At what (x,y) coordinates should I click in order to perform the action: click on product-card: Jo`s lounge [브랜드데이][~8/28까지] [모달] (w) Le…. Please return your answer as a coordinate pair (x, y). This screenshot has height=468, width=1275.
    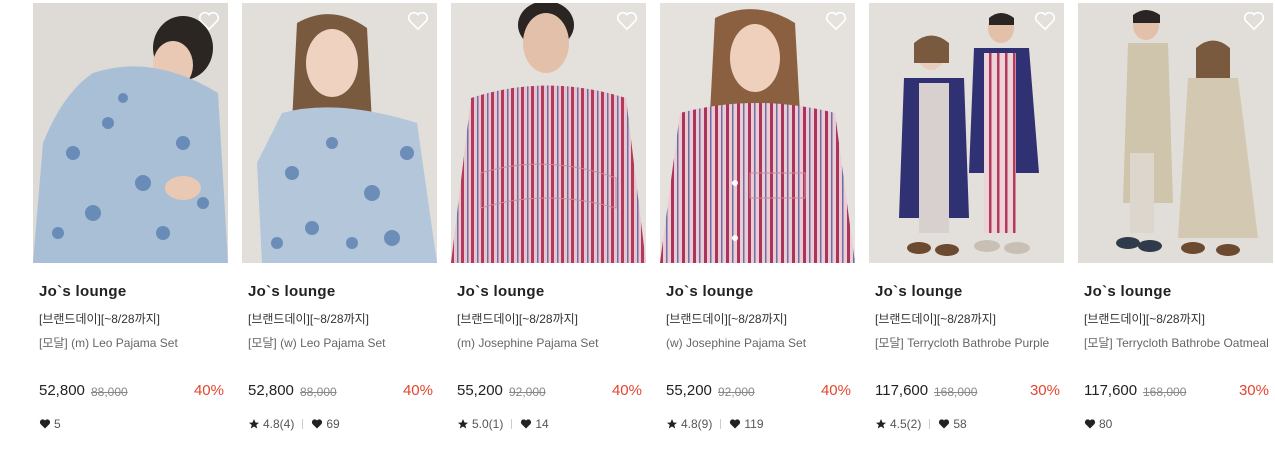
    Looking at the image, I should click on (339, 217).